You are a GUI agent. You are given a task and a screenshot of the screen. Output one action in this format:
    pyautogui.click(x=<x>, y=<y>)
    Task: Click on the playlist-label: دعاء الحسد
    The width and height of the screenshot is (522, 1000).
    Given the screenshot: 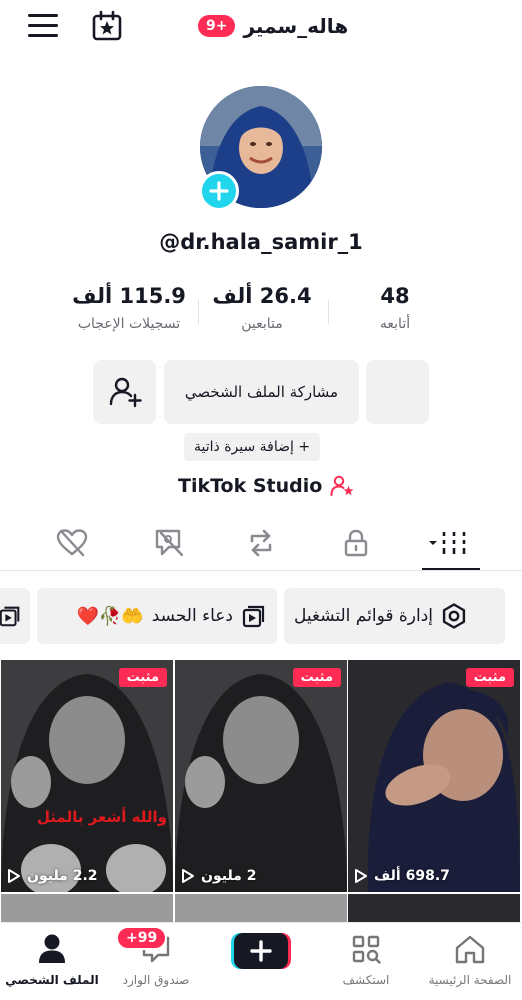 What is the action you would take?
    pyautogui.click(x=192, y=616)
    